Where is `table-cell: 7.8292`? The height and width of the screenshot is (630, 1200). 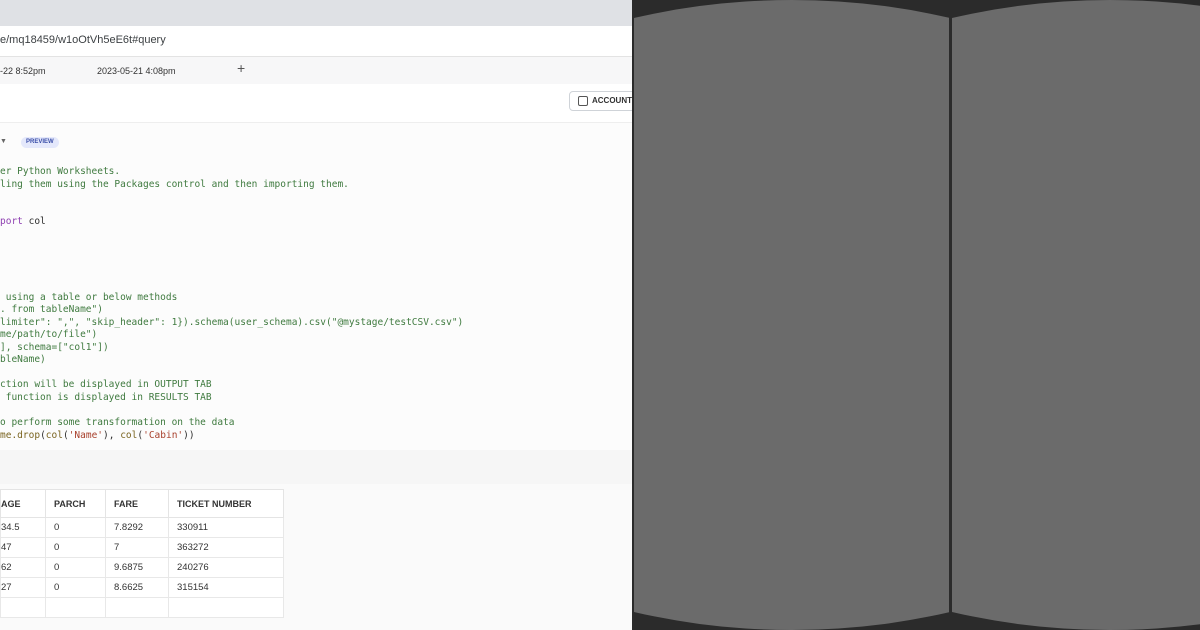
table-cell: 7.8292 is located at coordinates (137, 527).